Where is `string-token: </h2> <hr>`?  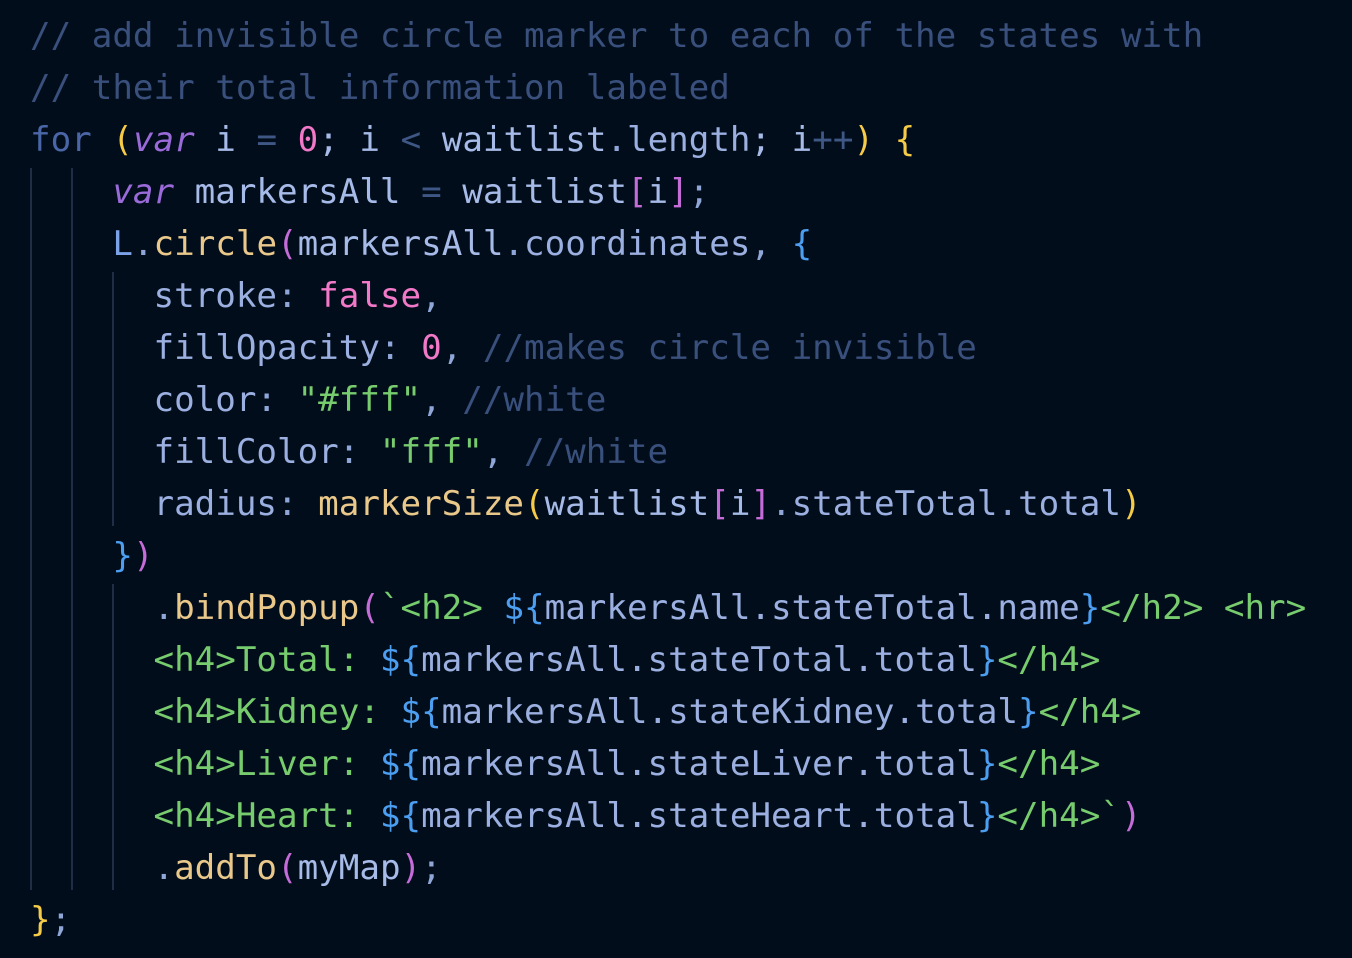 string-token: </h2> <hr> is located at coordinates (1203, 608).